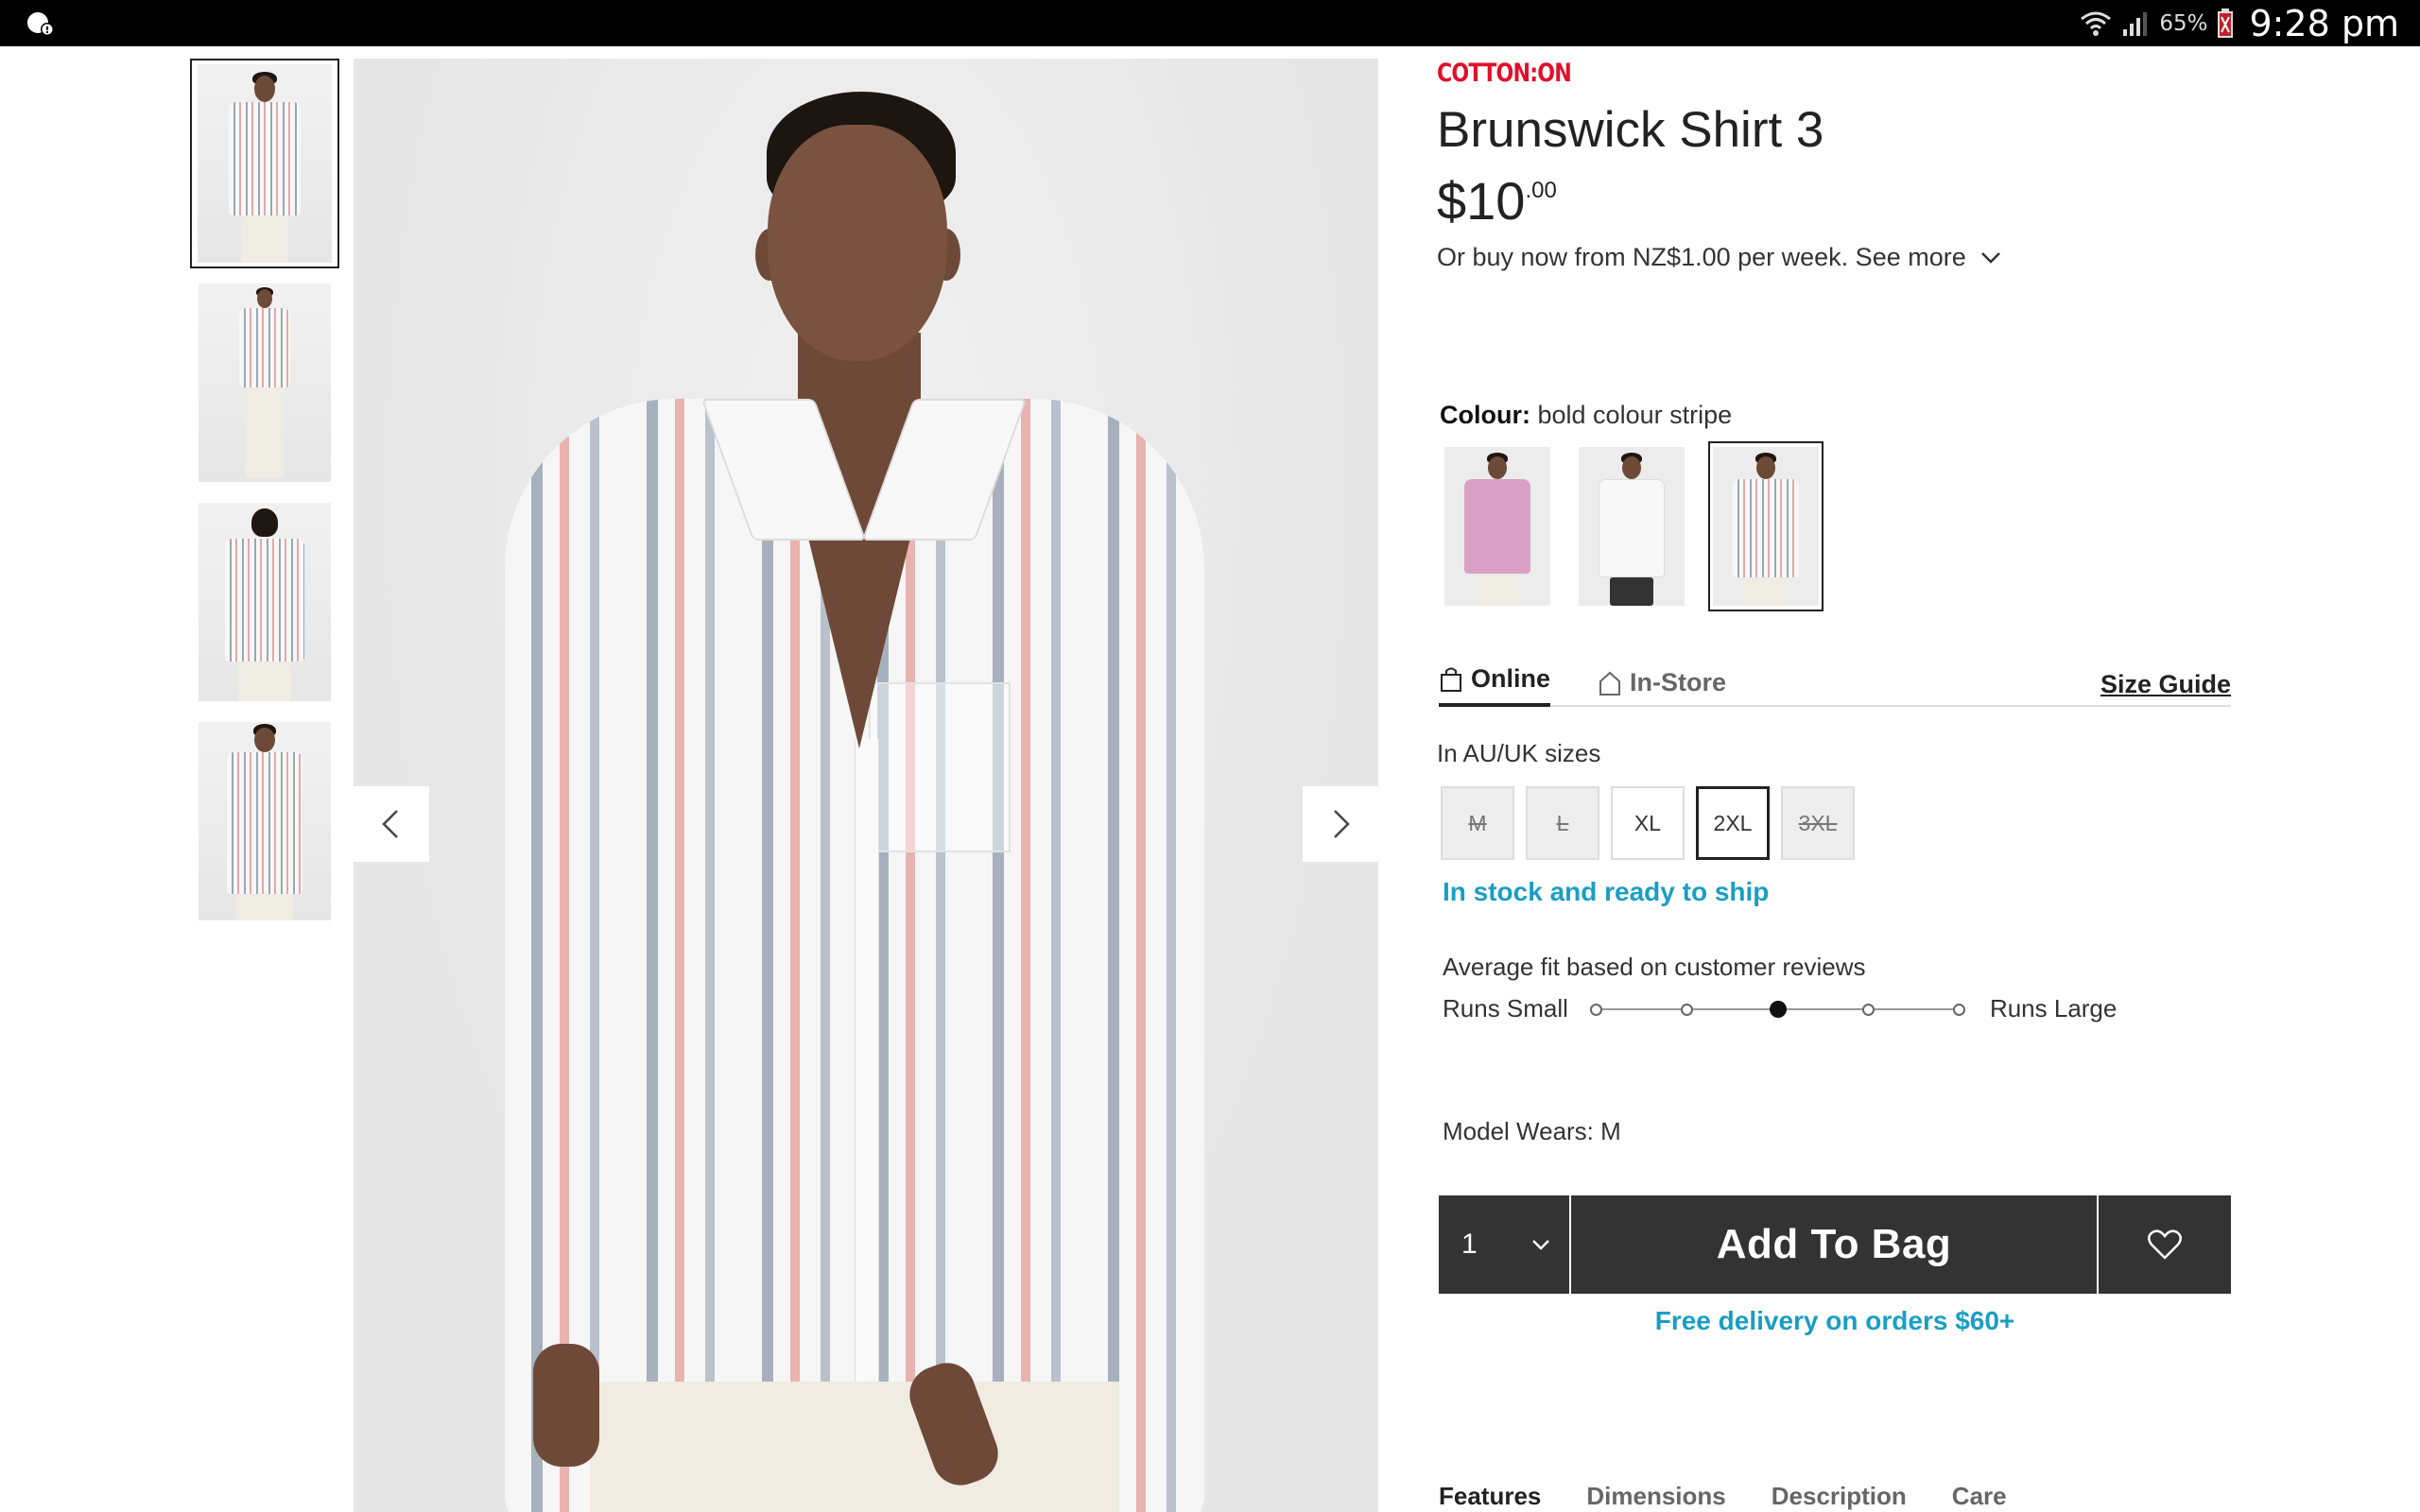 This screenshot has width=2420, height=1512. What do you see at coordinates (1835, 683) in the screenshot?
I see `stock-tabs: Online In-Store Size Guide` at bounding box center [1835, 683].